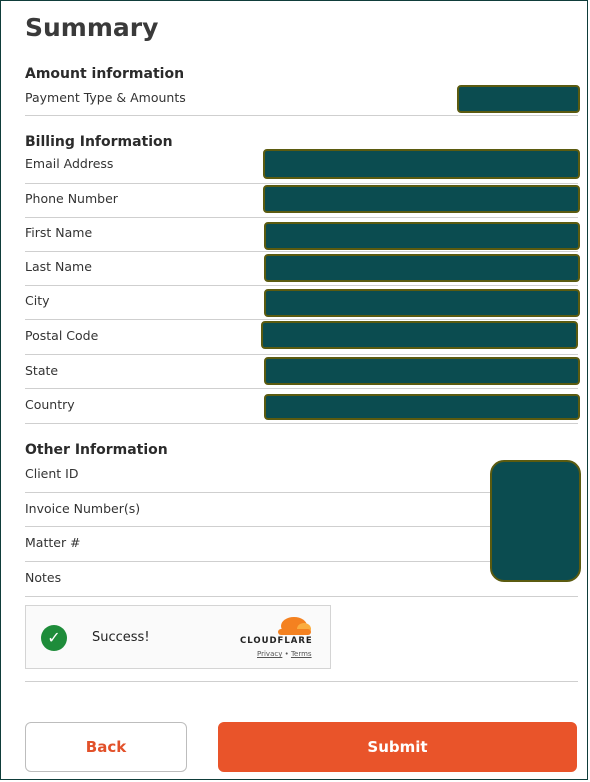 The height and width of the screenshot is (782, 590). Describe the element at coordinates (96, 450) in the screenshot. I see `section-heading-other: Other Information` at that location.